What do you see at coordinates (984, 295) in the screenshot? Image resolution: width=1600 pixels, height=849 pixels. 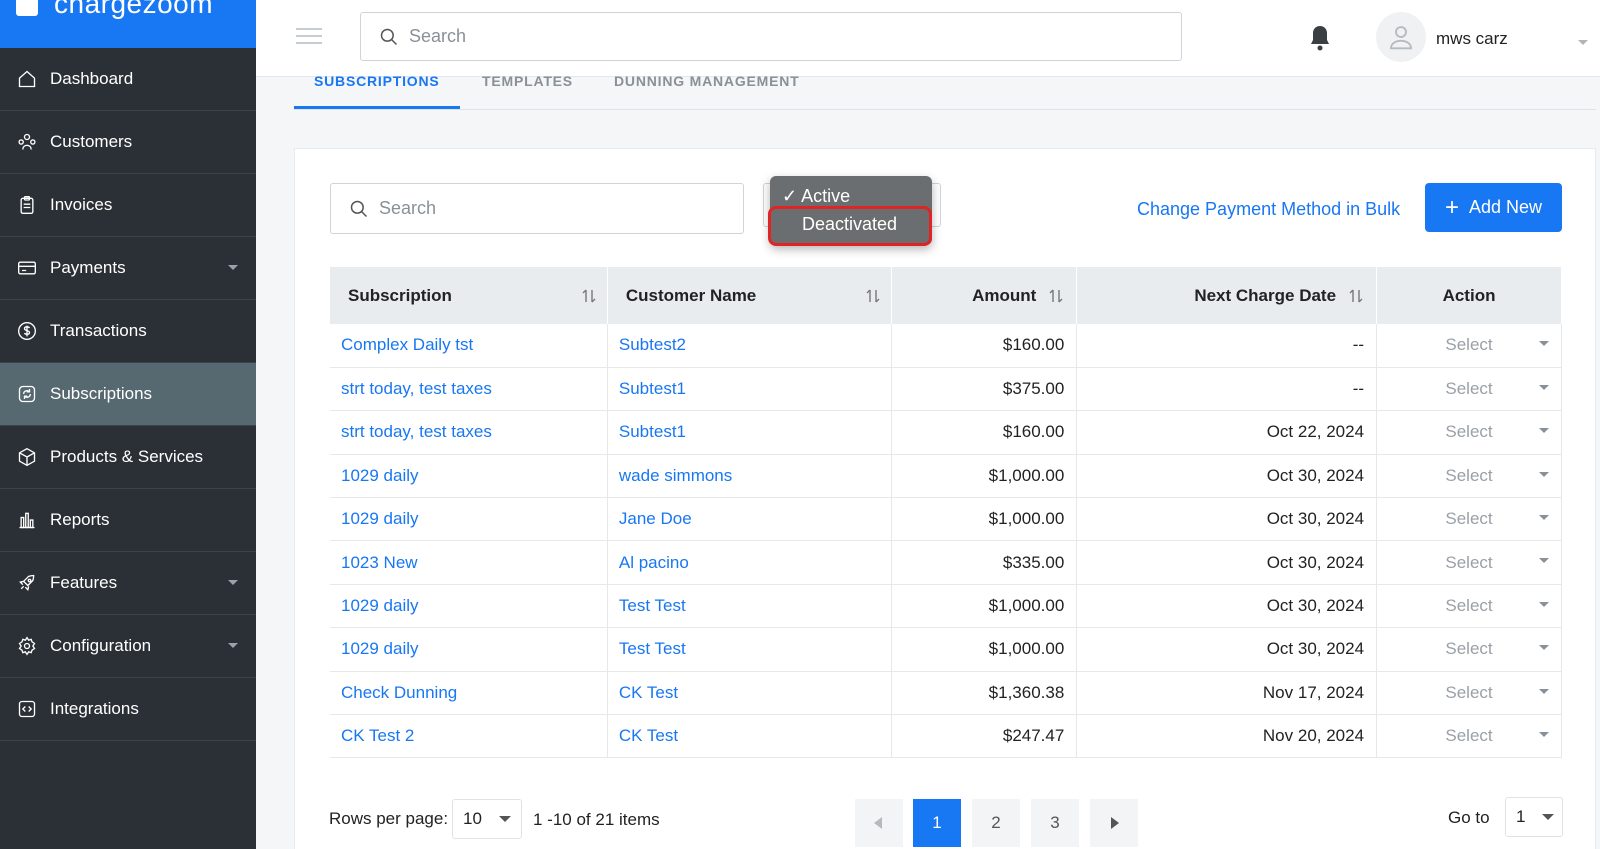 I see `column-header-amount: Amount` at bounding box center [984, 295].